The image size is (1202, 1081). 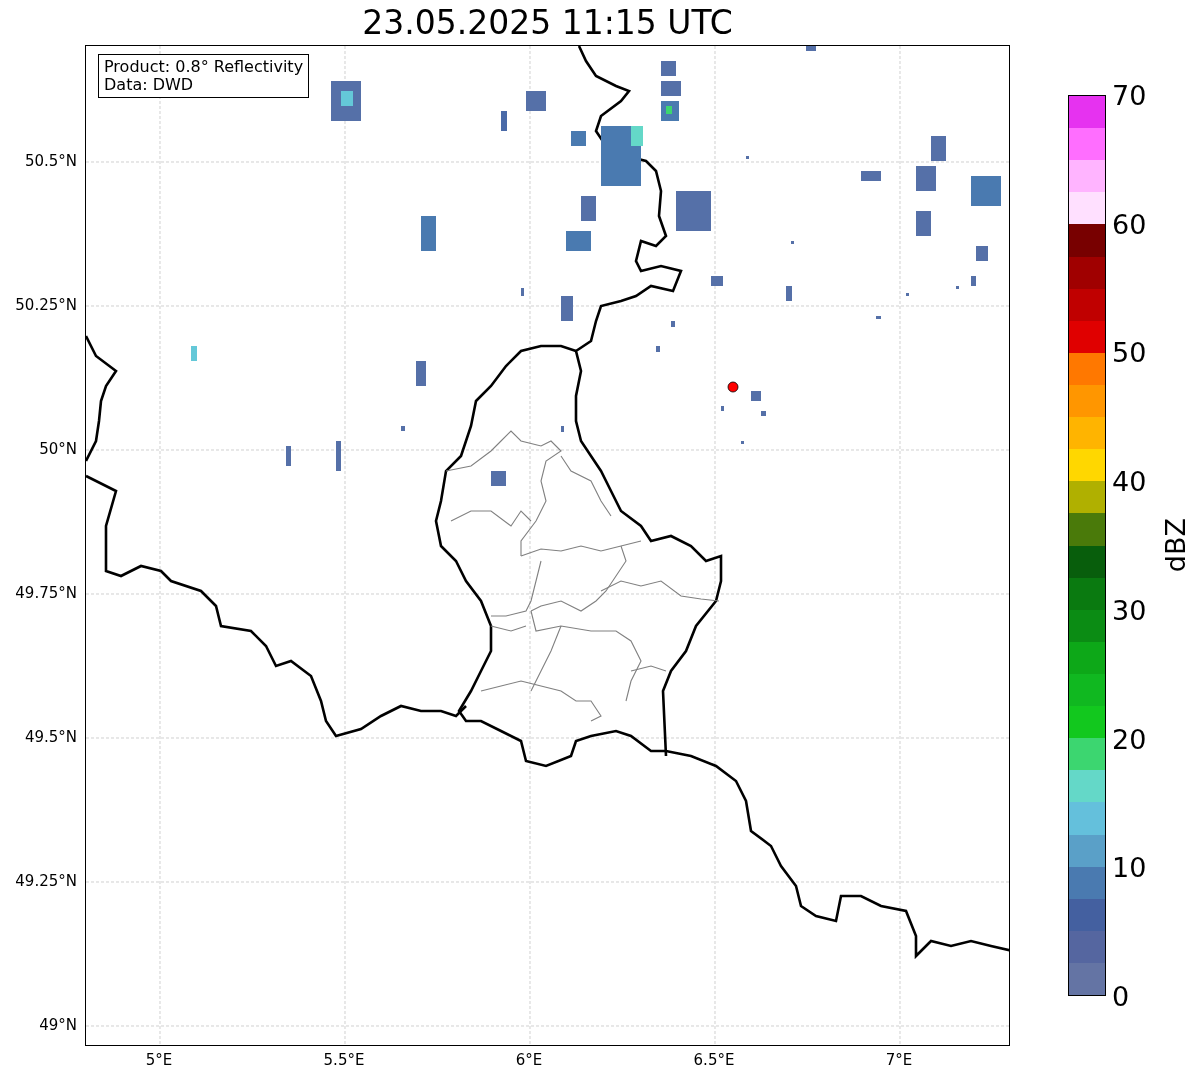 I want to click on axis-tick-label: 49.25°N, so click(x=46, y=881).